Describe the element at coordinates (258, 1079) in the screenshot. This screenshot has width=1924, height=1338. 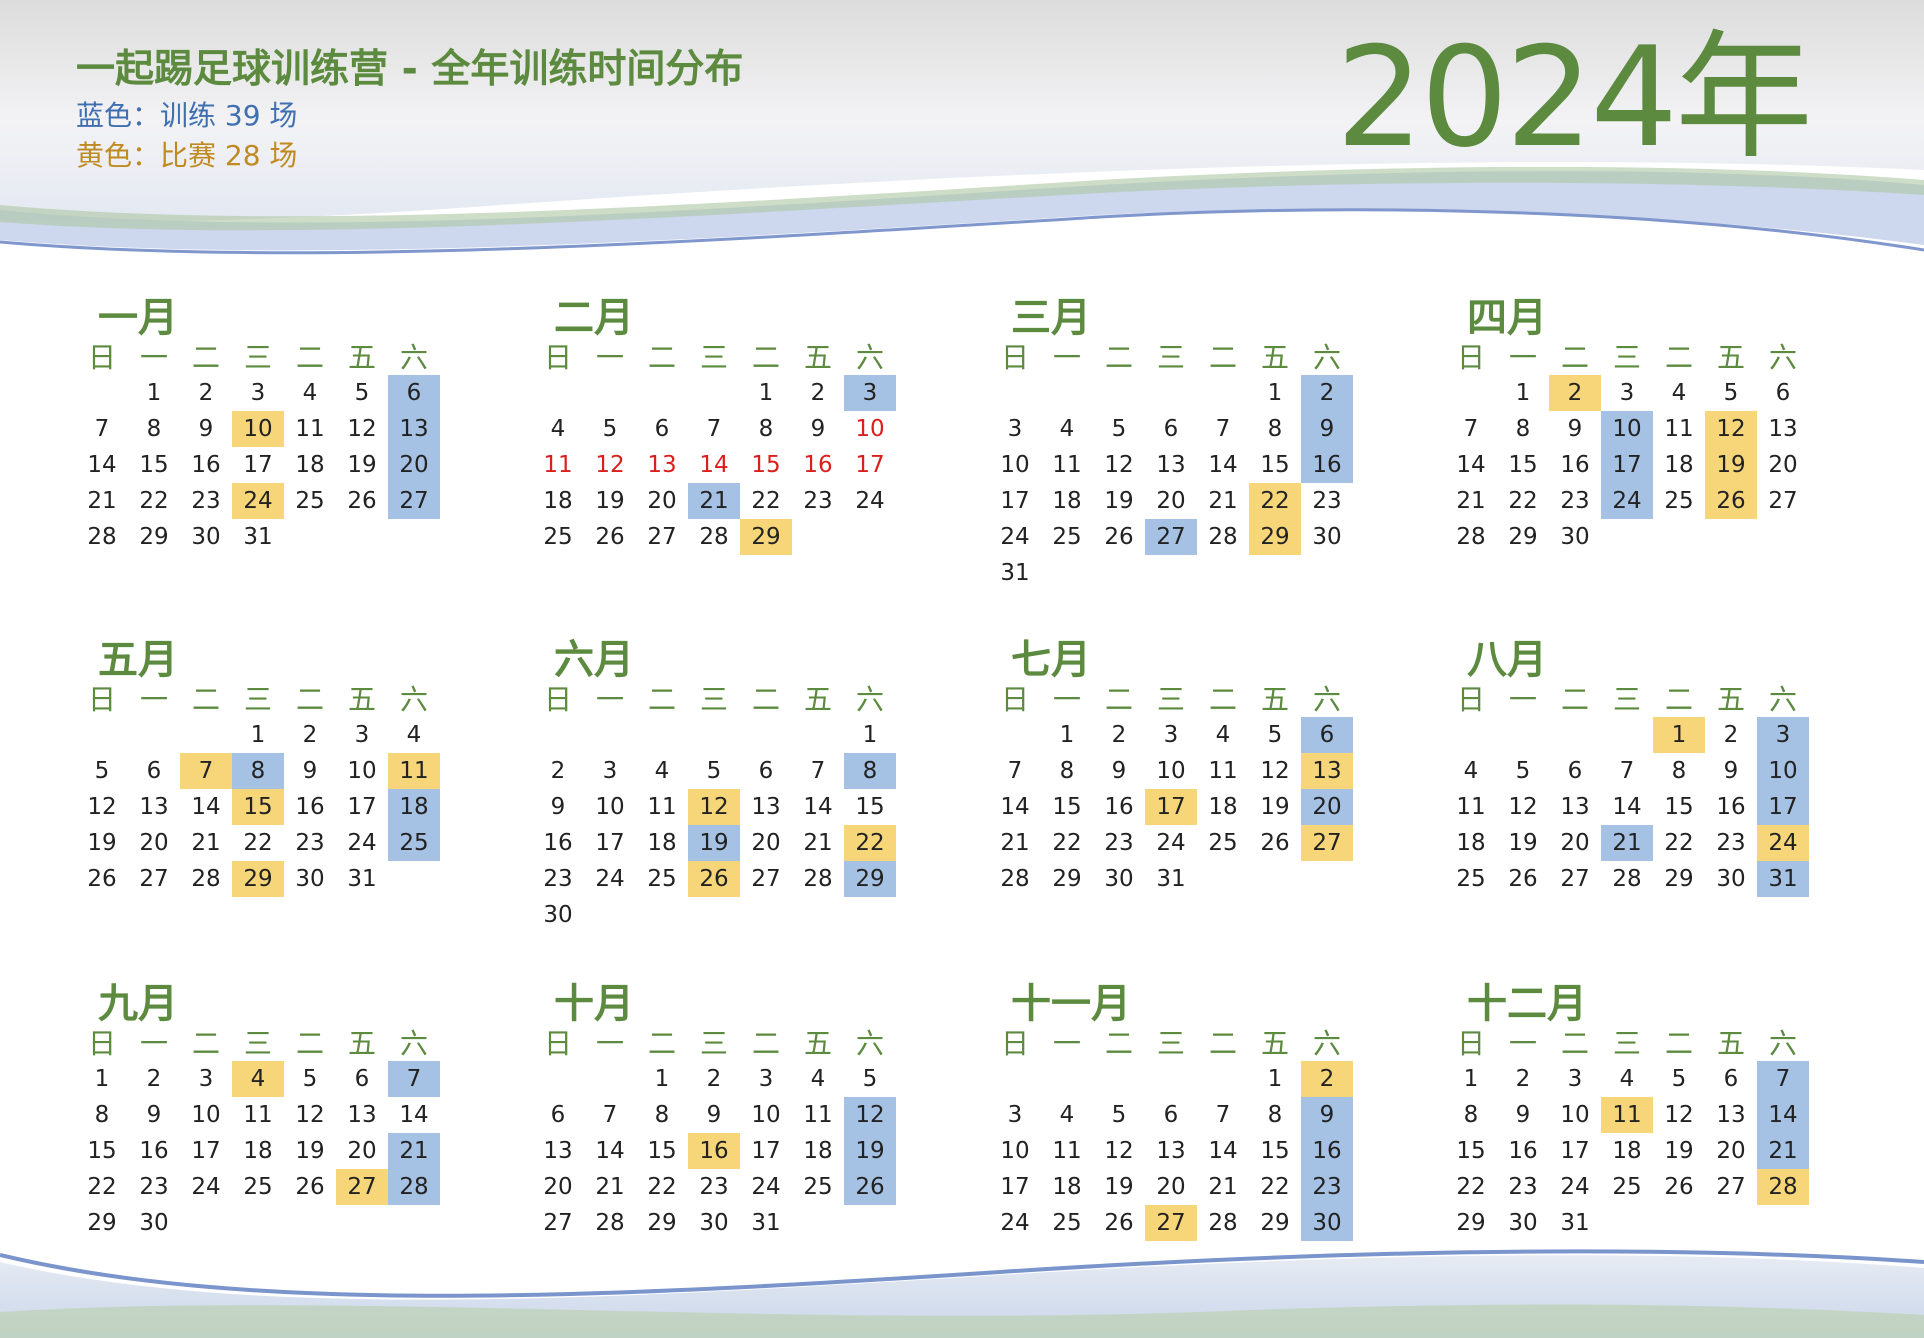
I see `match-day-cell: 4` at that location.